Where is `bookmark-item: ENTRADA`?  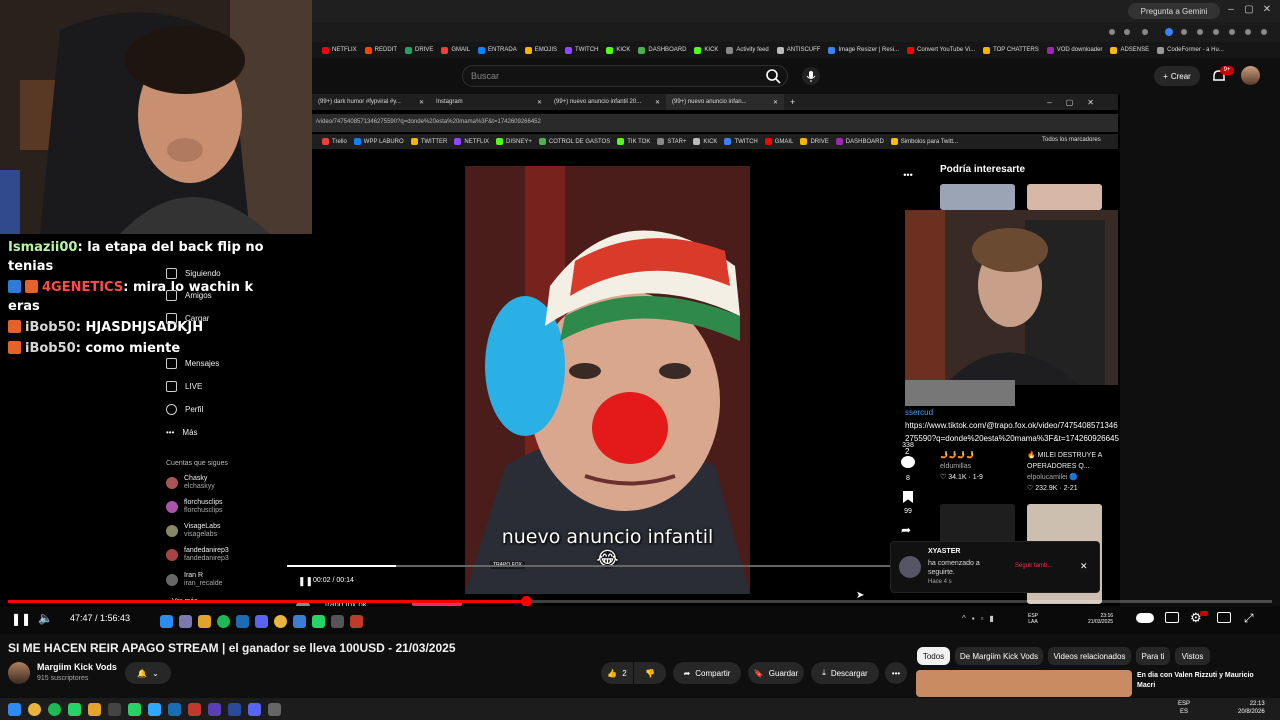
bookmark-item: ENTRADA is located at coordinates (497, 50).